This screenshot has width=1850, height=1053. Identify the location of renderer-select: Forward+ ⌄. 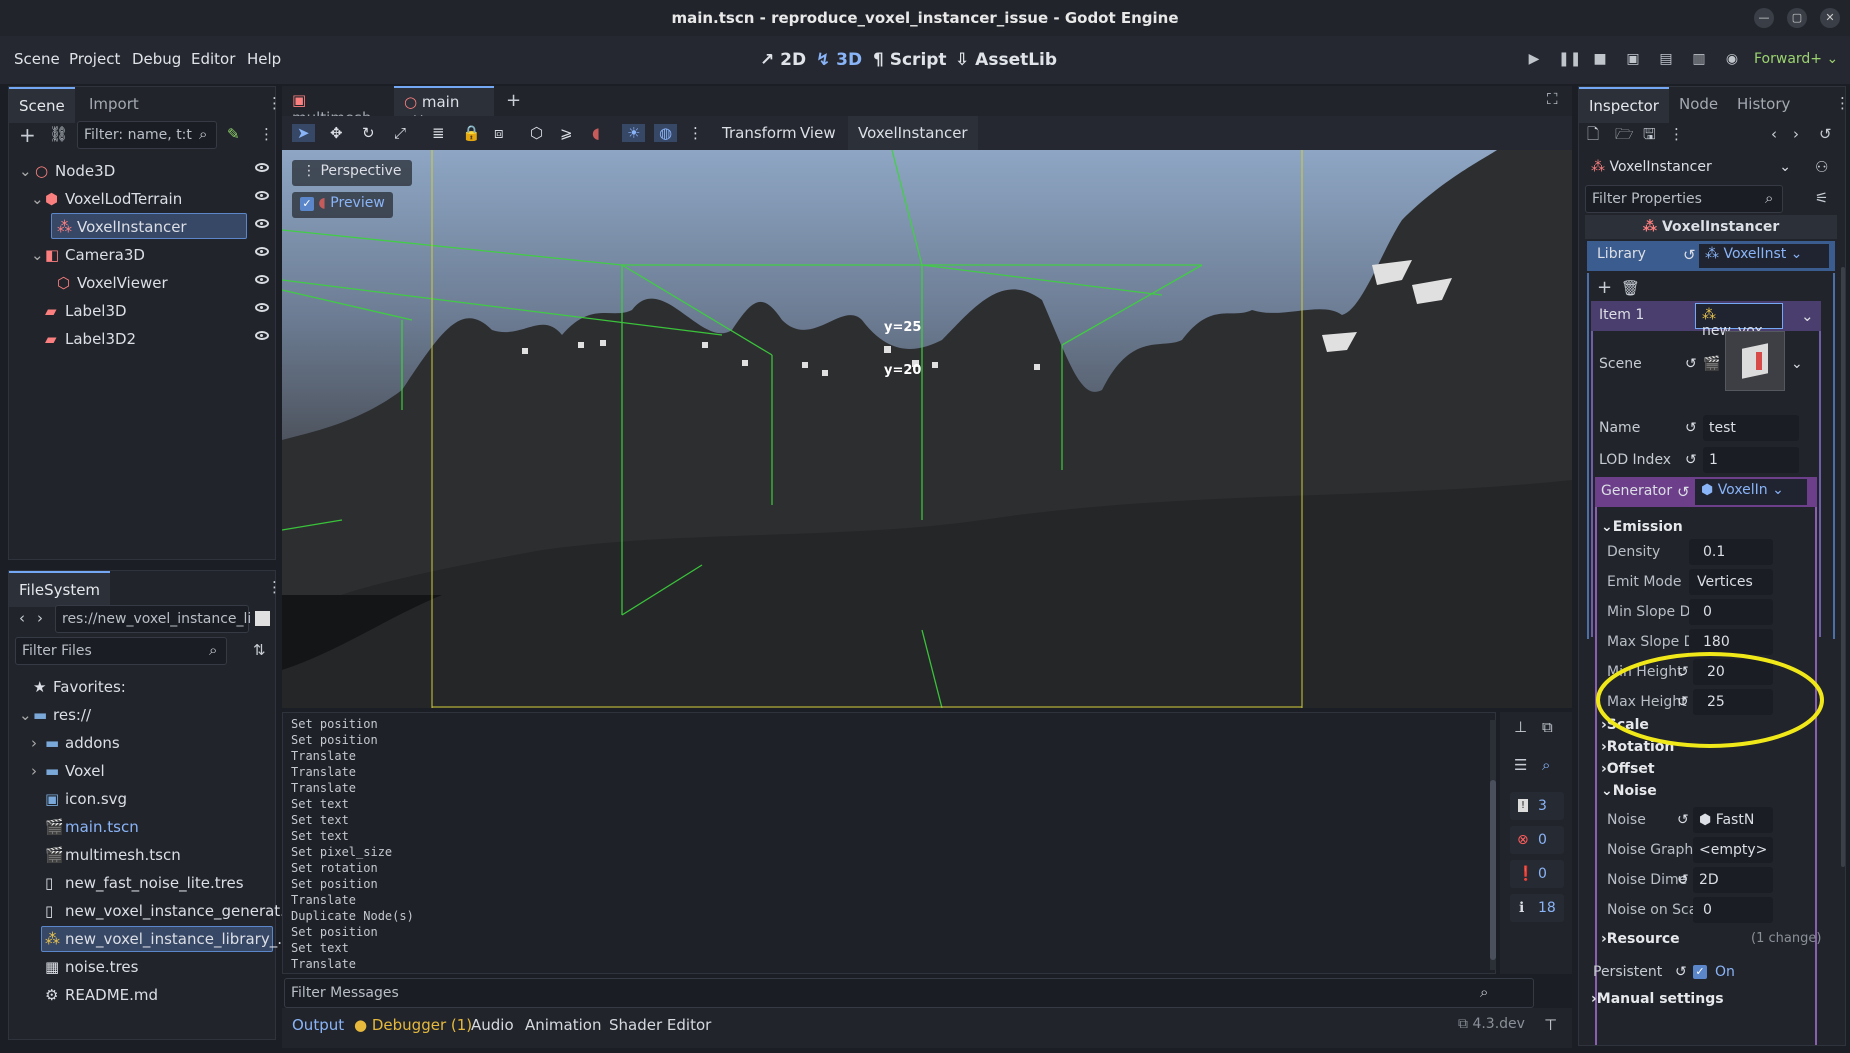
(1796, 59).